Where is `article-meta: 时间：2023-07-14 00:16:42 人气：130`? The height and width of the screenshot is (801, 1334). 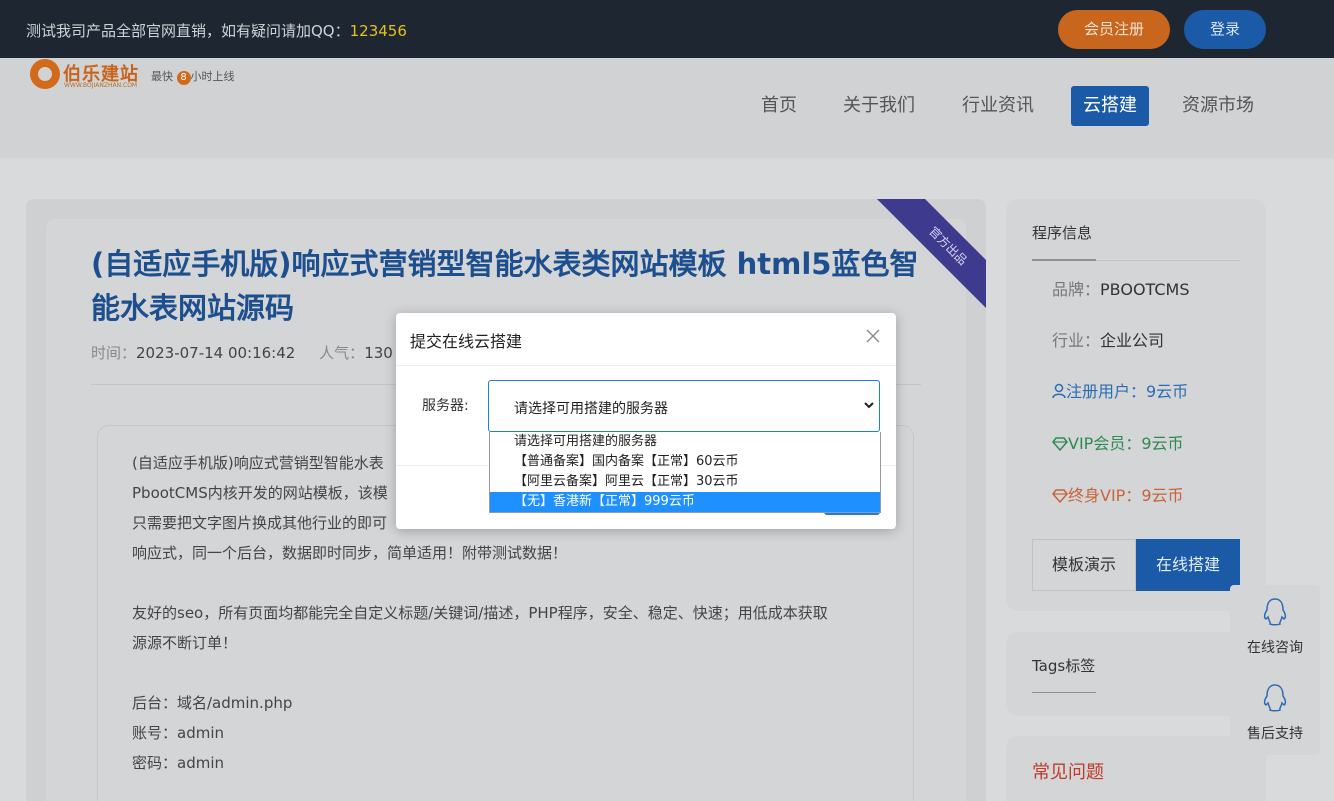 article-meta: 时间：2023-07-14 00:16:42 人气：130 is located at coordinates (242, 352).